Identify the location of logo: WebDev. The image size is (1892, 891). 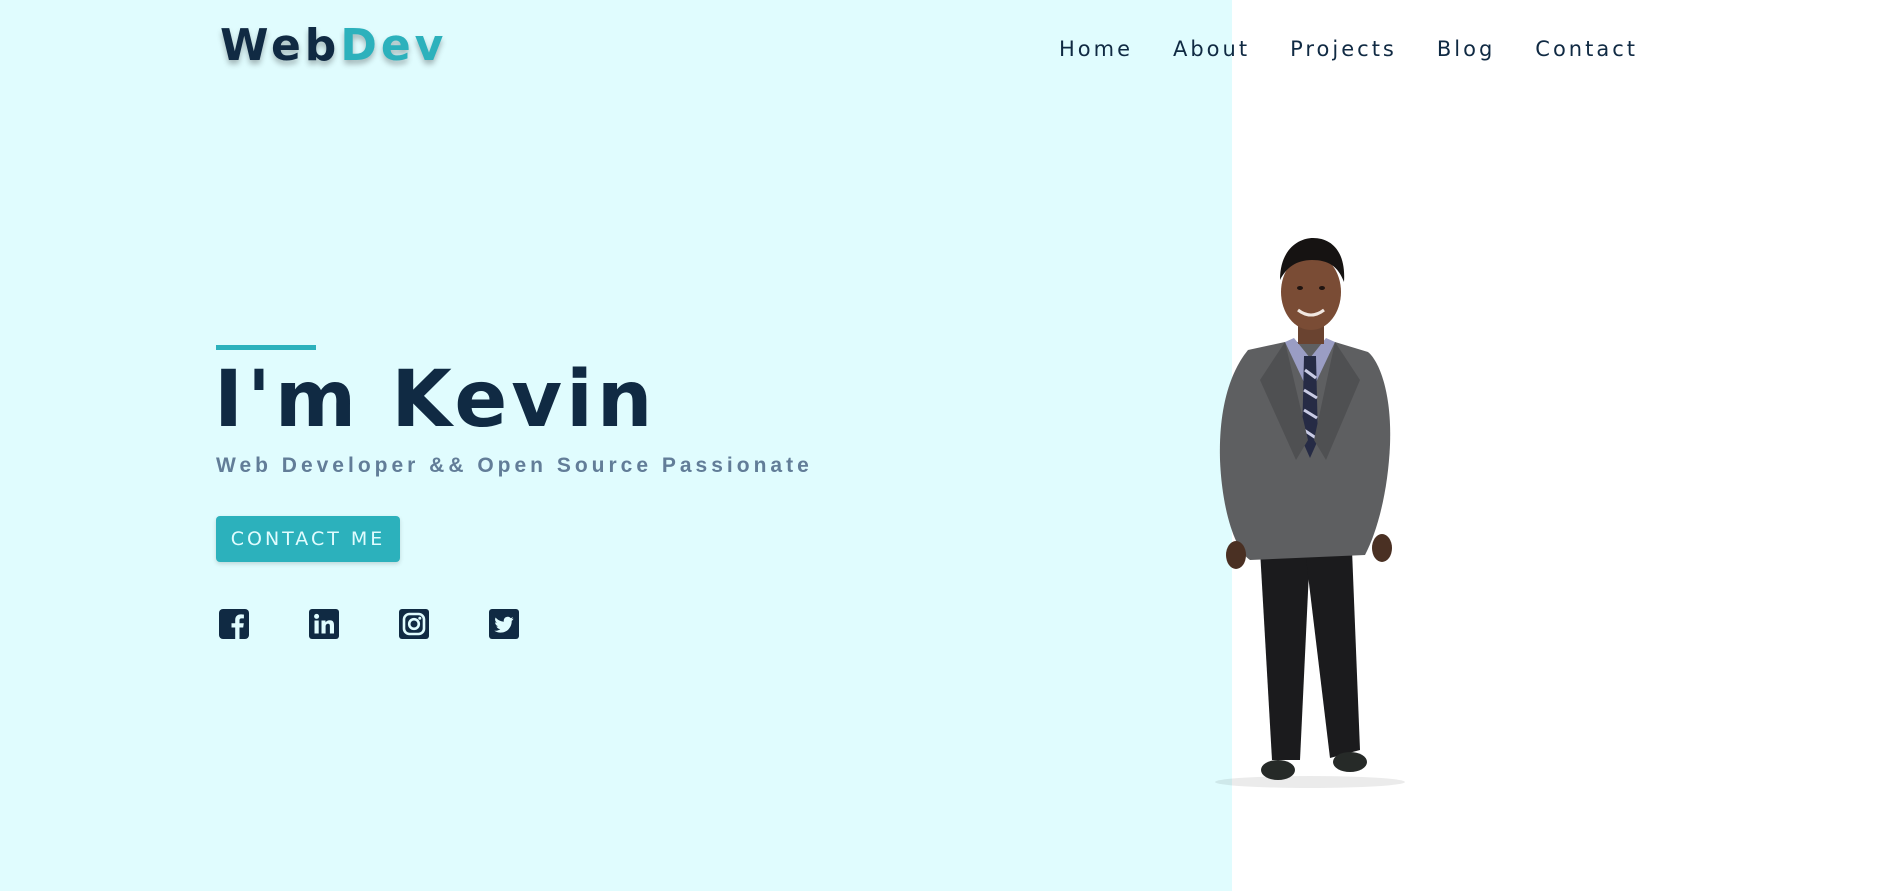
(333, 46).